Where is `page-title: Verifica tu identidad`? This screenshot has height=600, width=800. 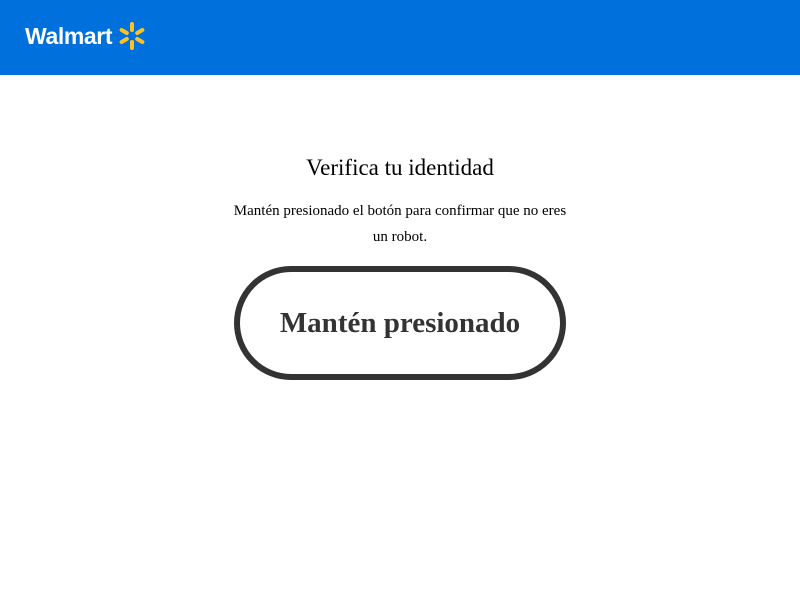 page-title: Verifica tu identidad is located at coordinates (400, 167).